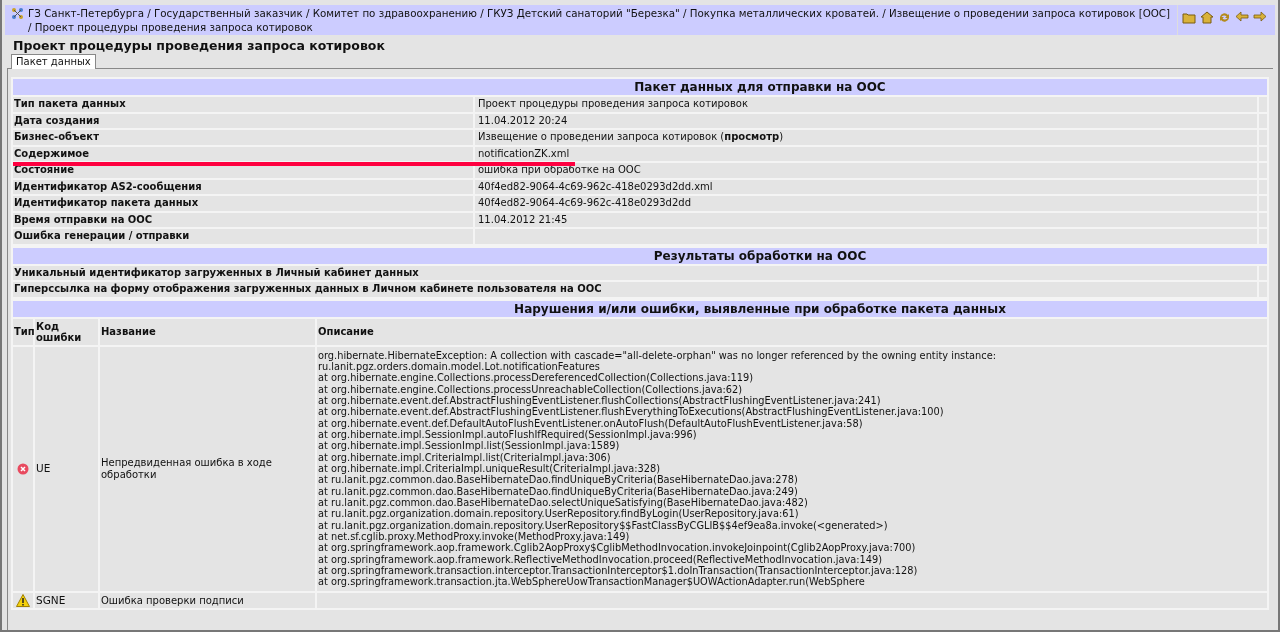  I want to click on tab: Пакет данных, so click(53, 61).